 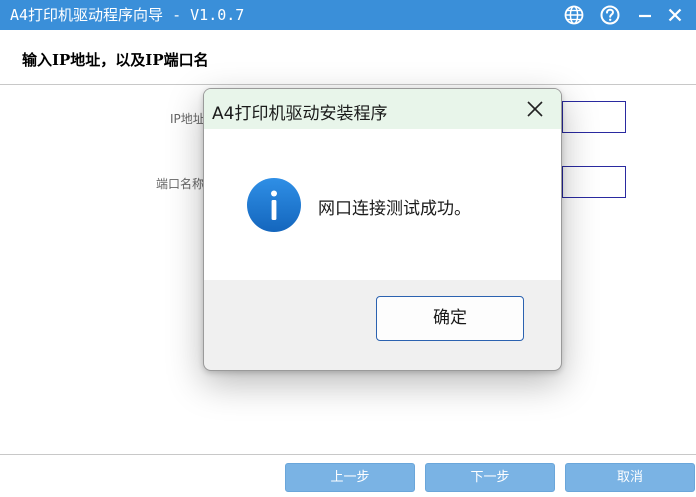 I want to click on prev-button: 上一步, so click(x=350, y=477).